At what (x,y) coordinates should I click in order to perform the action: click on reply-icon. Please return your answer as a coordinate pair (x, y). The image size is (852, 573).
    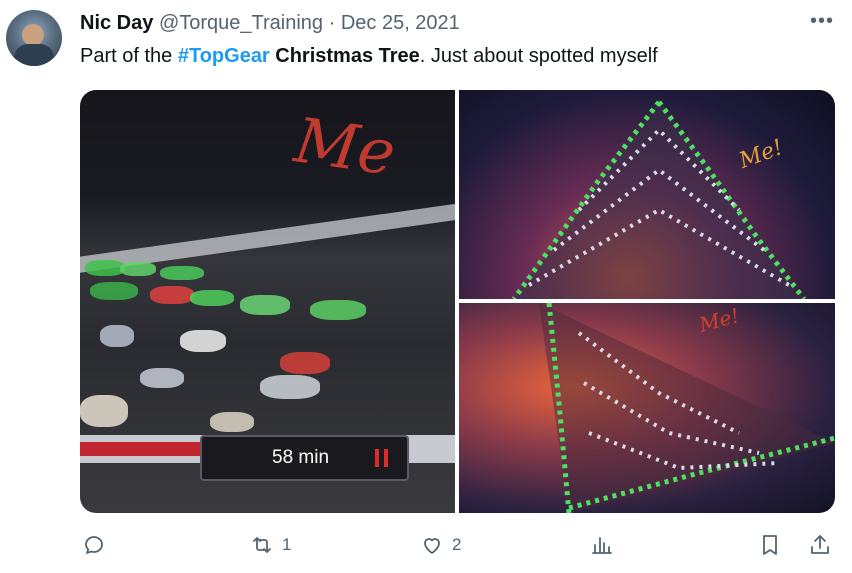
    Looking at the image, I should click on (94, 545).